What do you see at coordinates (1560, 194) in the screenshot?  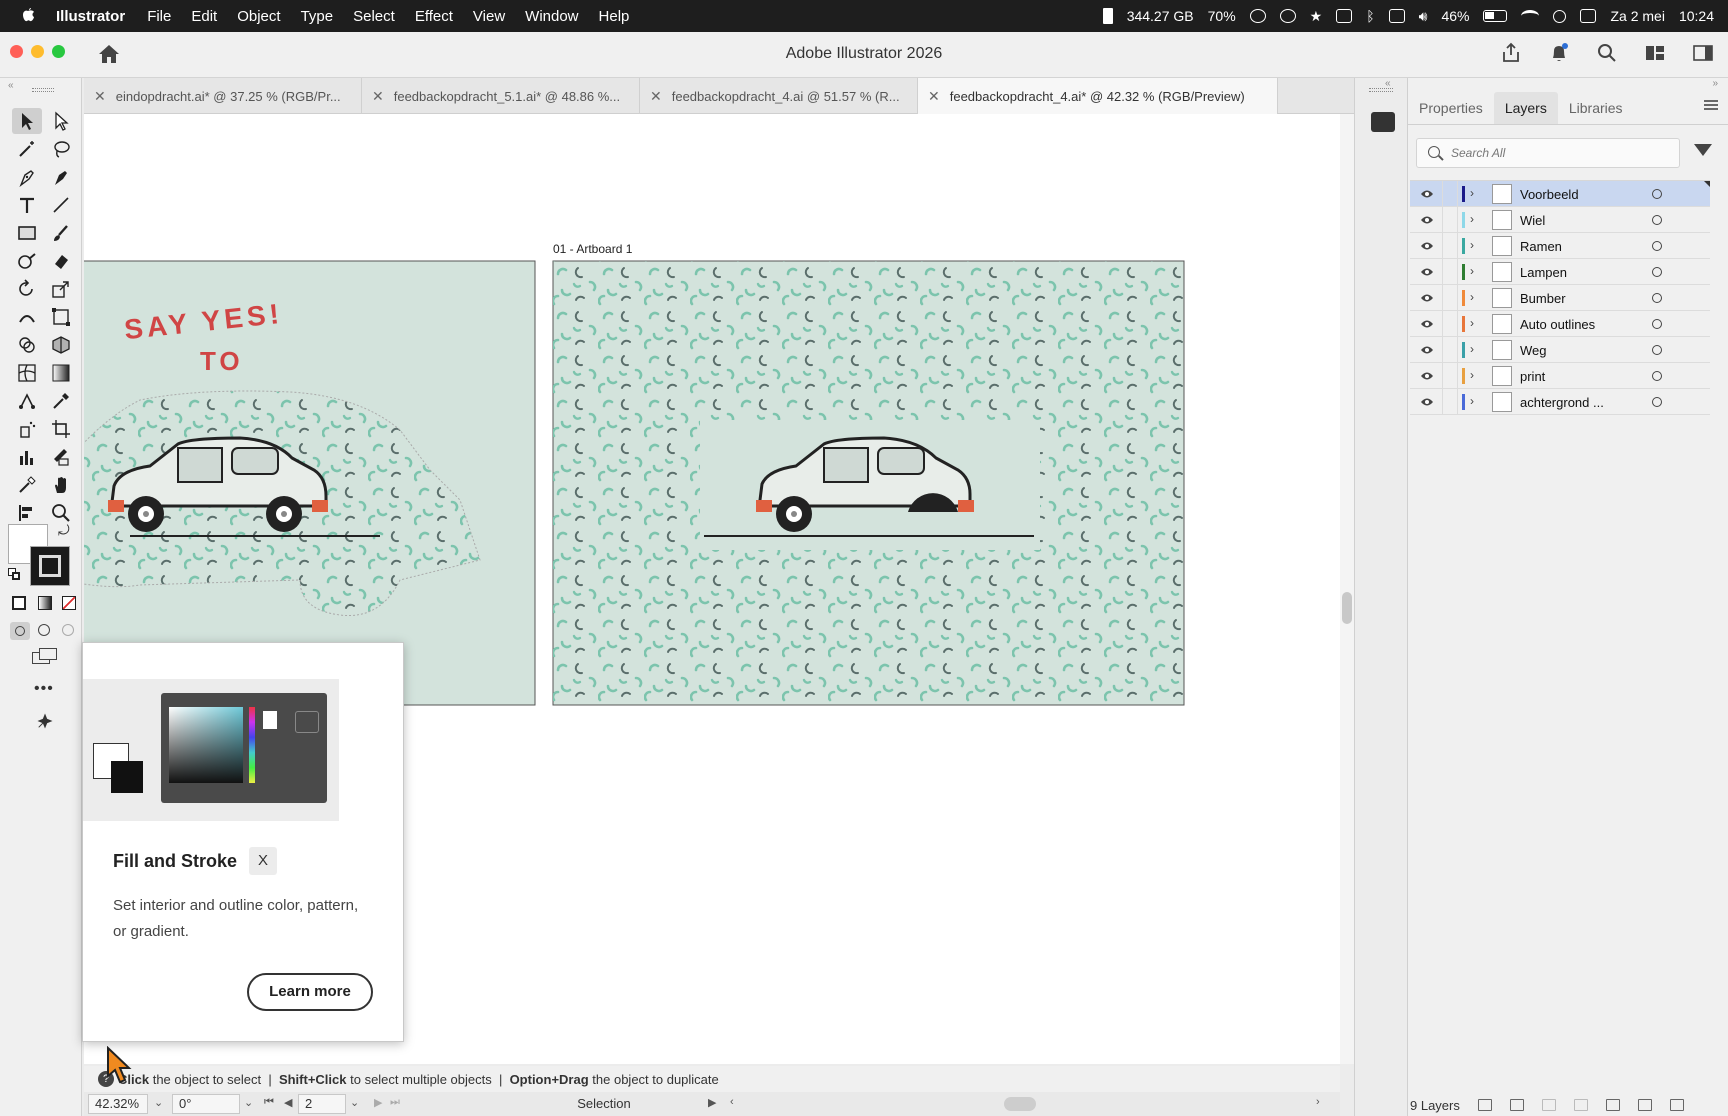 I see `layer-row: › Voorbeeld` at bounding box center [1560, 194].